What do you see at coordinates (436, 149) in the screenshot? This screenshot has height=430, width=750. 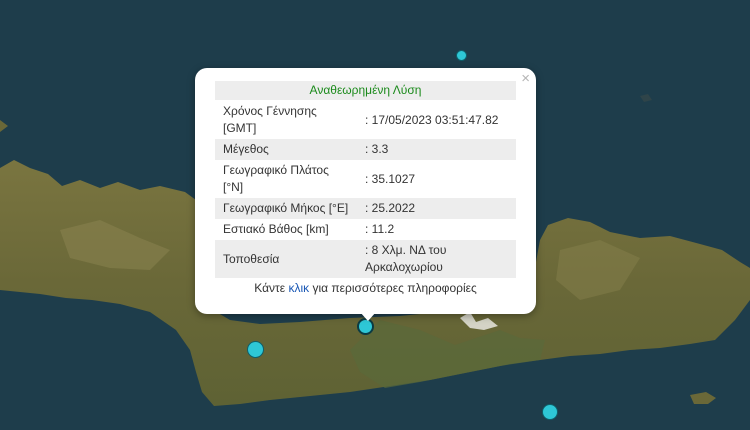 I see `row-value: : 3.3` at bounding box center [436, 149].